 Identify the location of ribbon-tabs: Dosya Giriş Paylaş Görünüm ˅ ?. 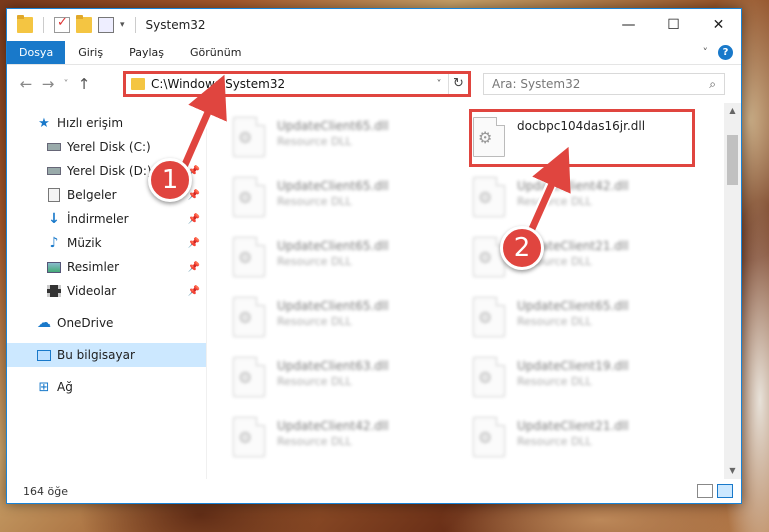
(374, 53).